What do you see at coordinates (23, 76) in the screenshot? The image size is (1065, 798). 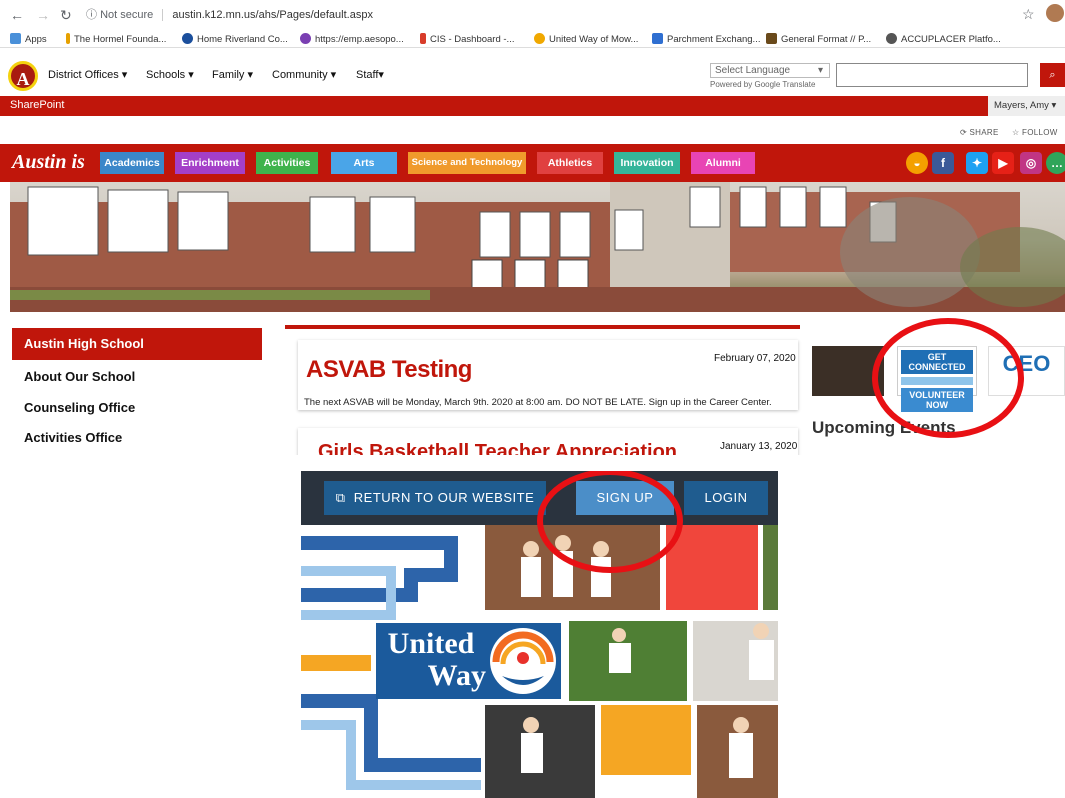 I see `district-logo: A` at bounding box center [23, 76].